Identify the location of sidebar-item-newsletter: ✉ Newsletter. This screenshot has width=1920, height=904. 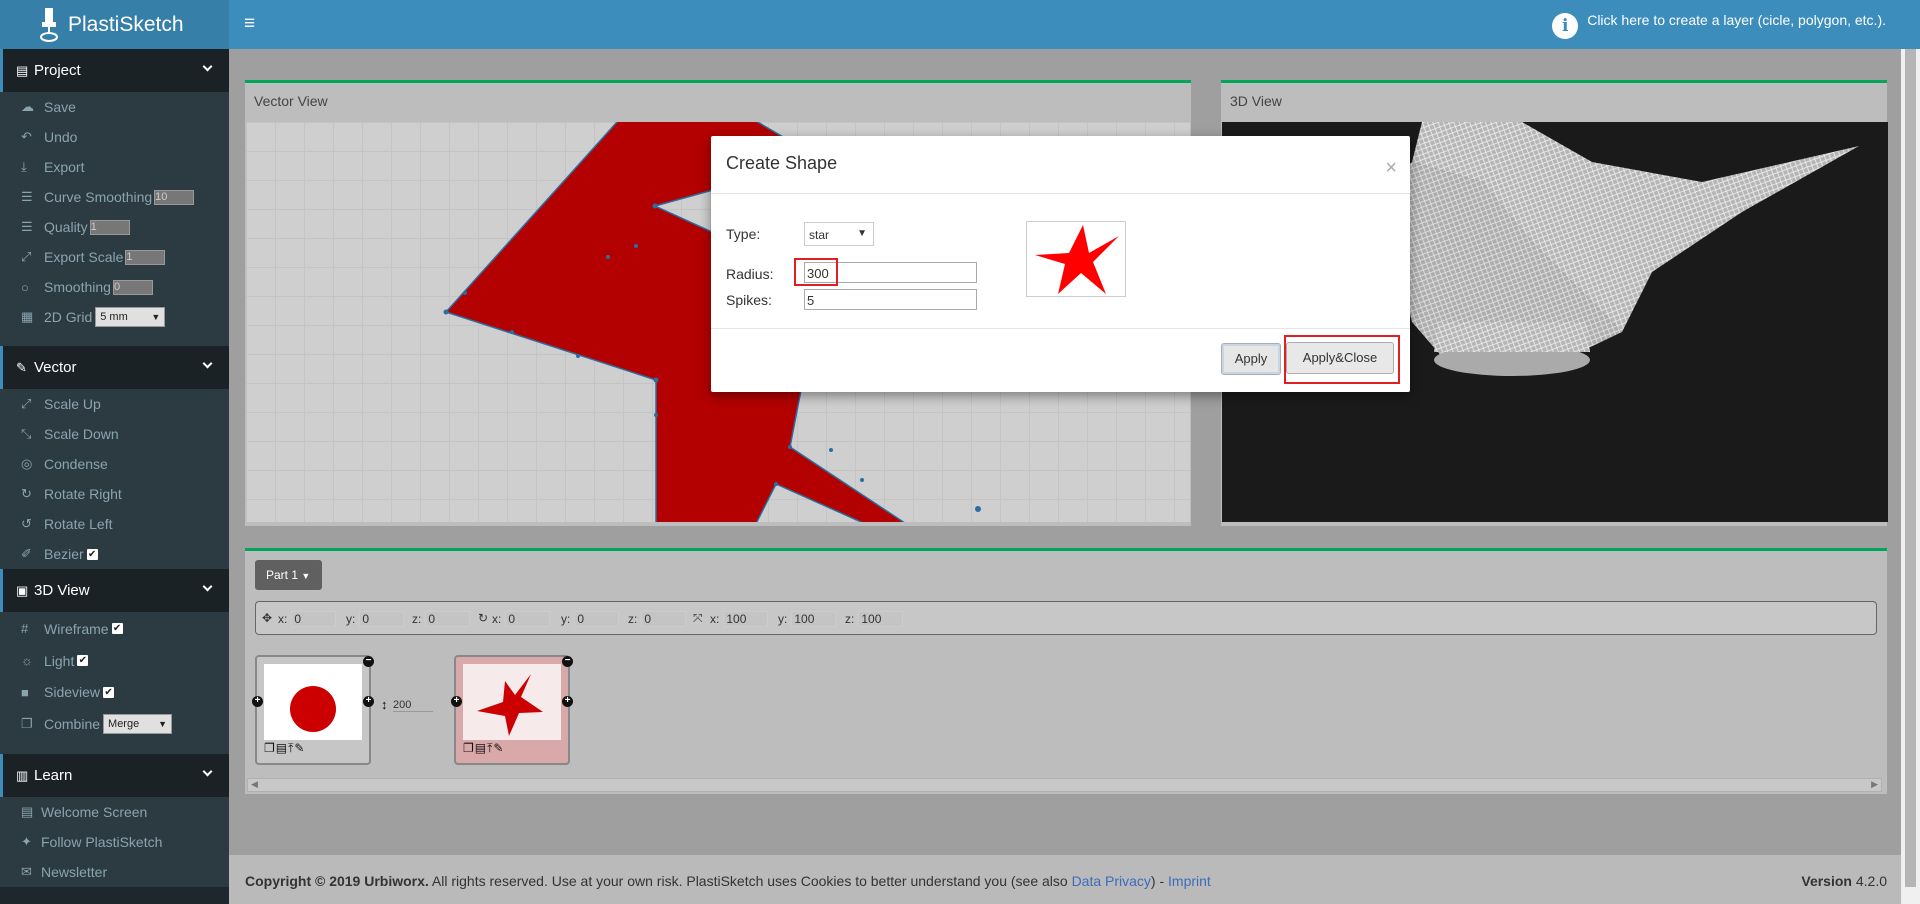
(114, 872).